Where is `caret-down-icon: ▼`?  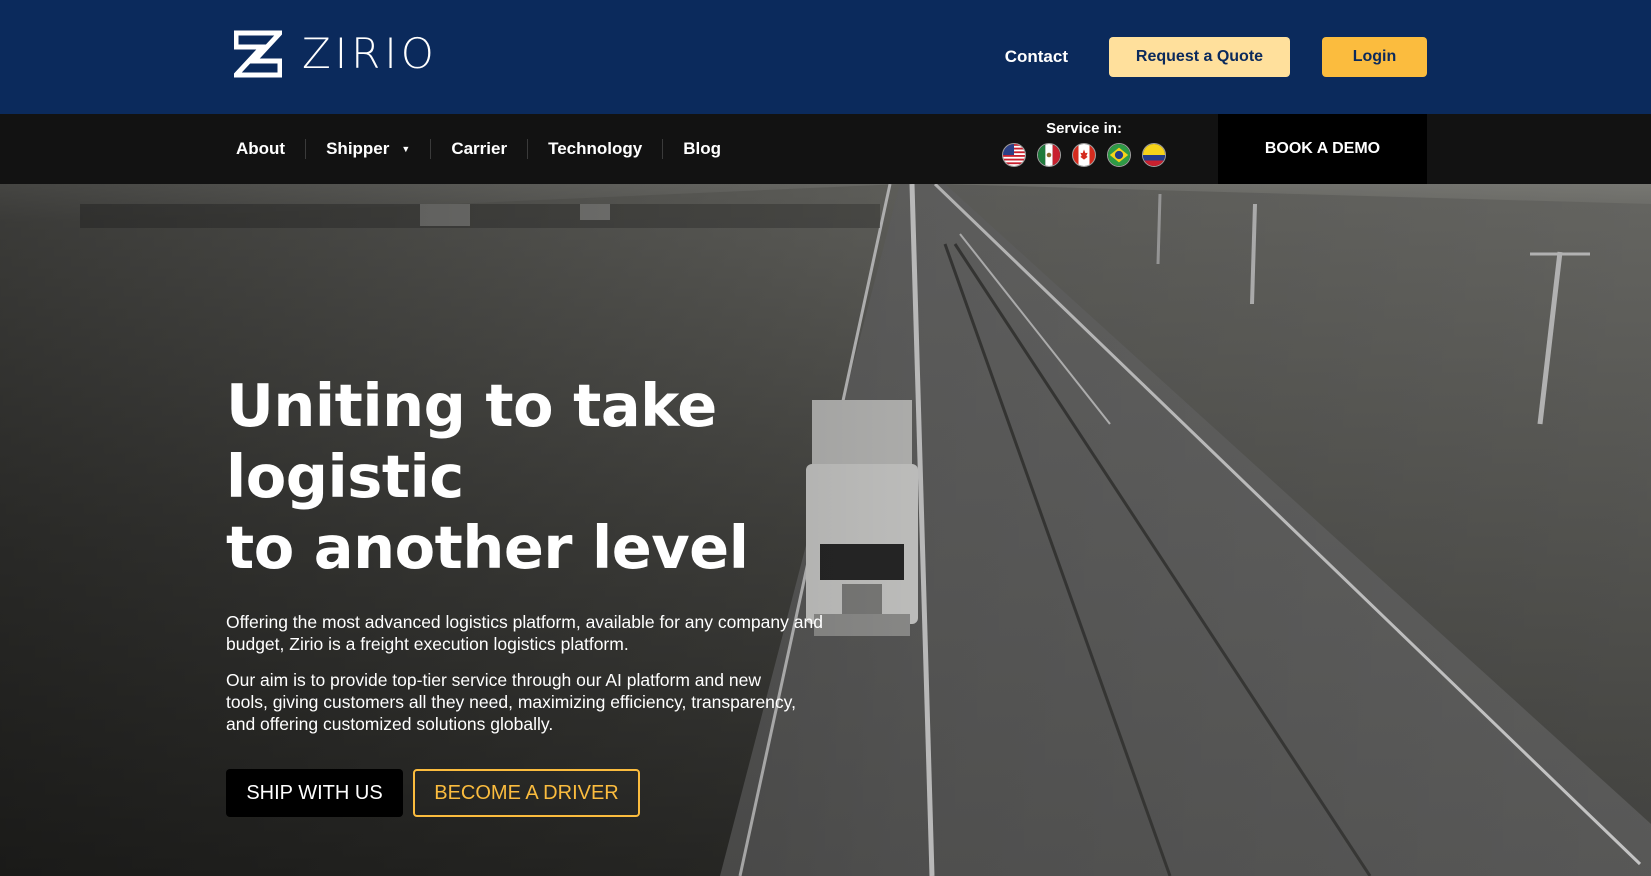 caret-down-icon: ▼ is located at coordinates (406, 148).